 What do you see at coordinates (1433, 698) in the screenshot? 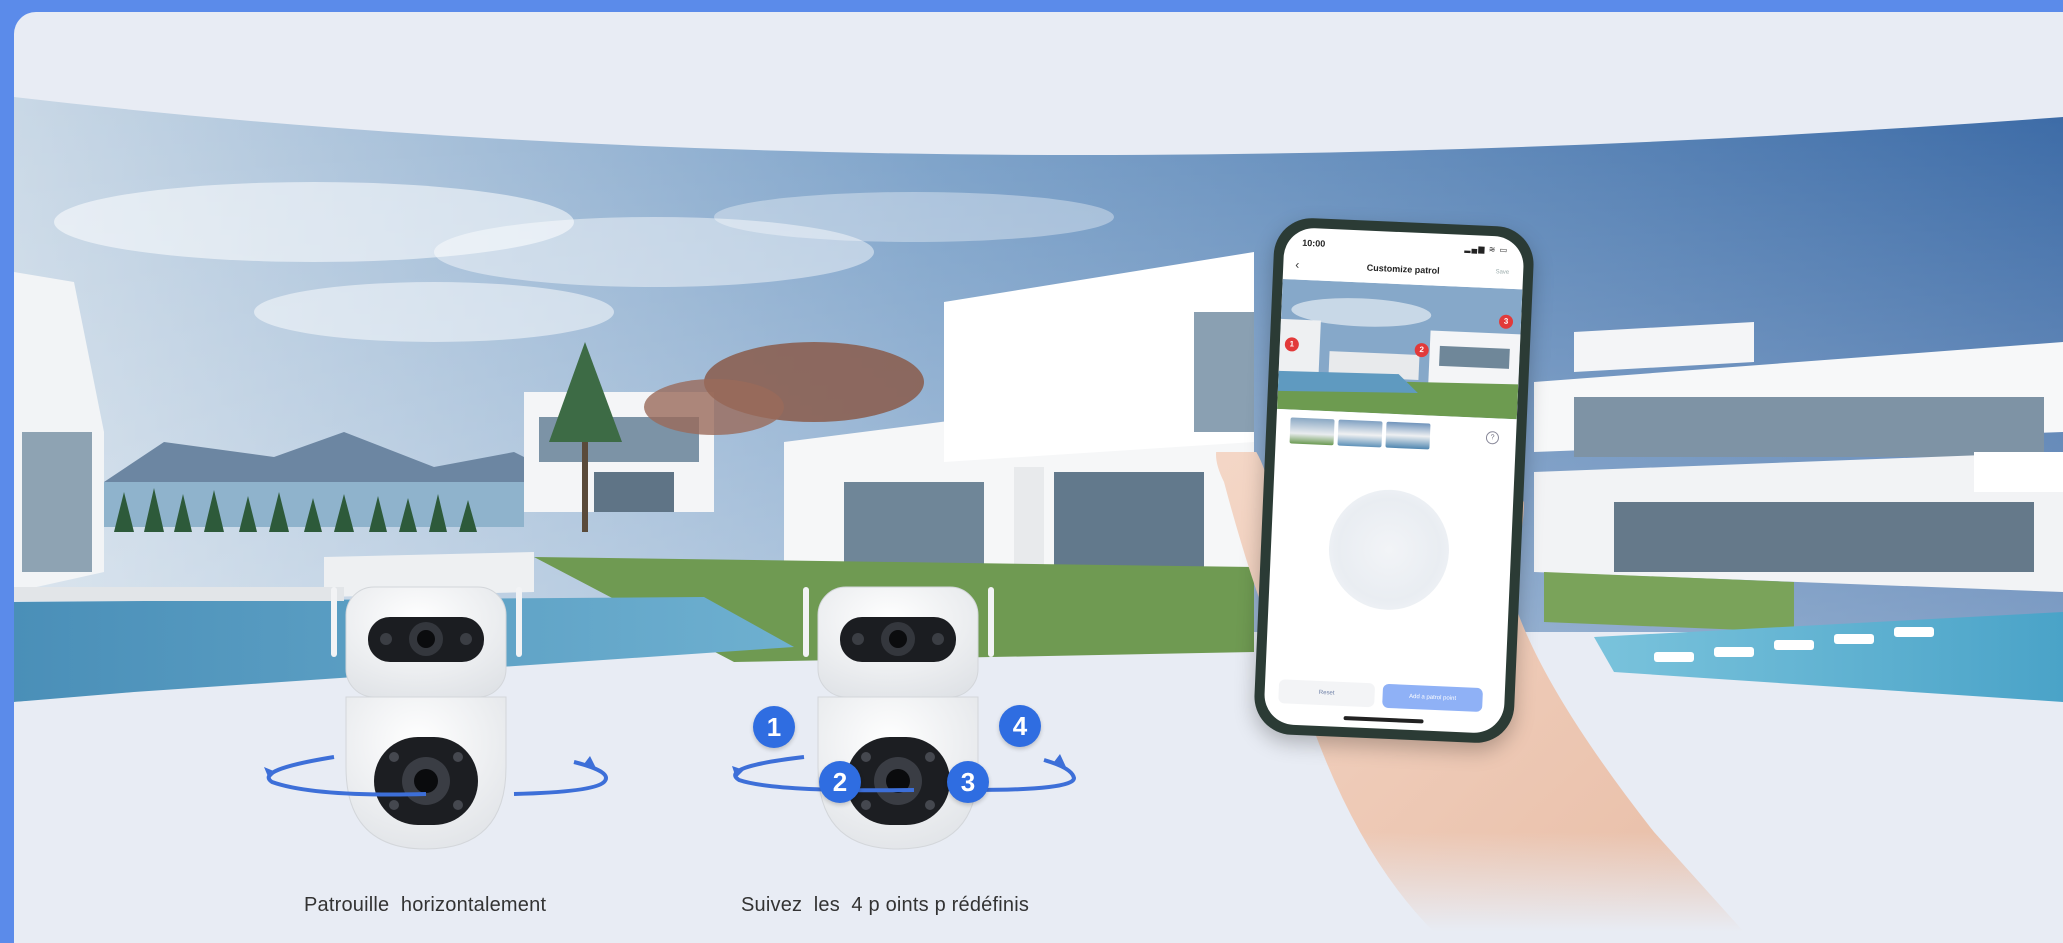
I see `add-patrol-point-button: Add a patrol point` at bounding box center [1433, 698].